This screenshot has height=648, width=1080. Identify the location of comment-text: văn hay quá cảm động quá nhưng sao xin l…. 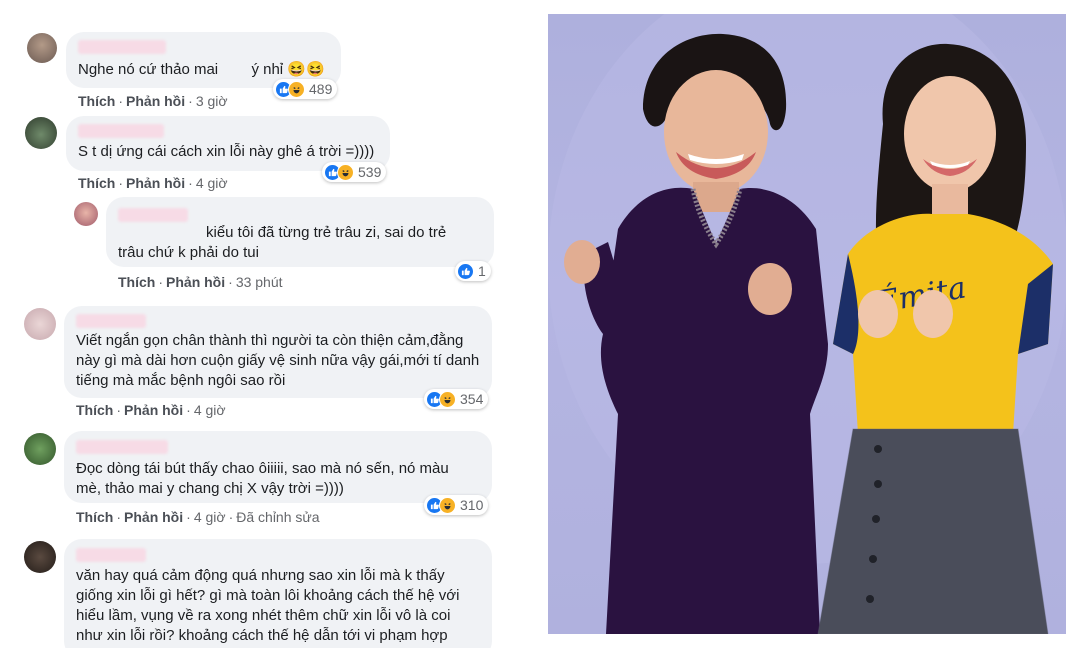
(268, 605).